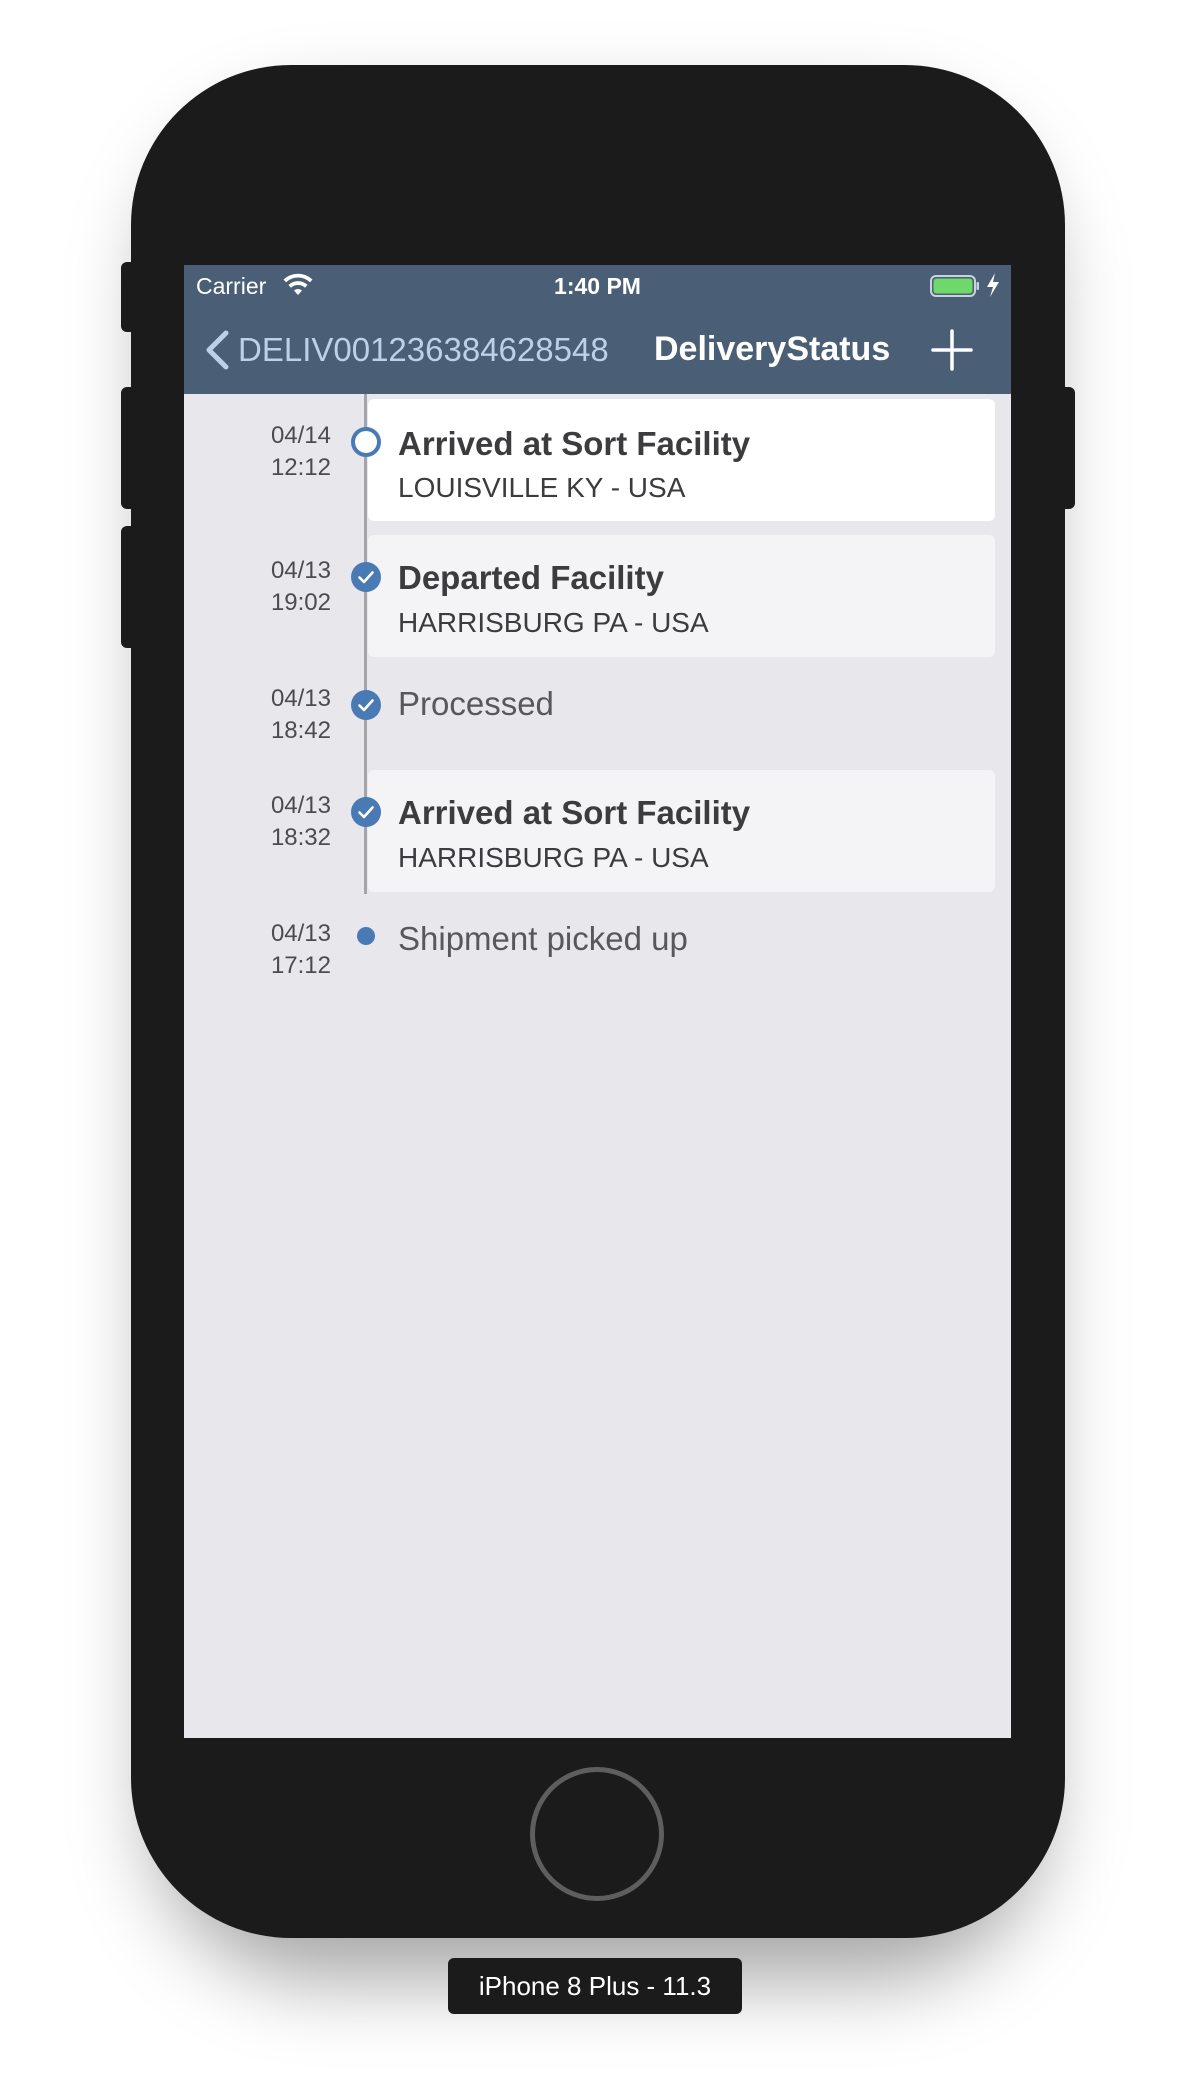  What do you see at coordinates (300, 714) in the screenshot?
I see `event-date: 04/13 18:42` at bounding box center [300, 714].